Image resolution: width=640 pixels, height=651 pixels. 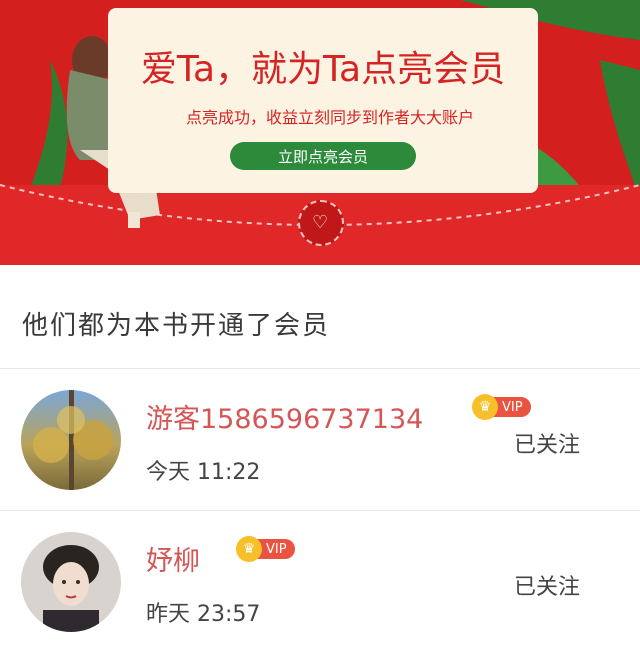 What do you see at coordinates (173, 558) in the screenshot?
I see `member-name: 妤柳` at bounding box center [173, 558].